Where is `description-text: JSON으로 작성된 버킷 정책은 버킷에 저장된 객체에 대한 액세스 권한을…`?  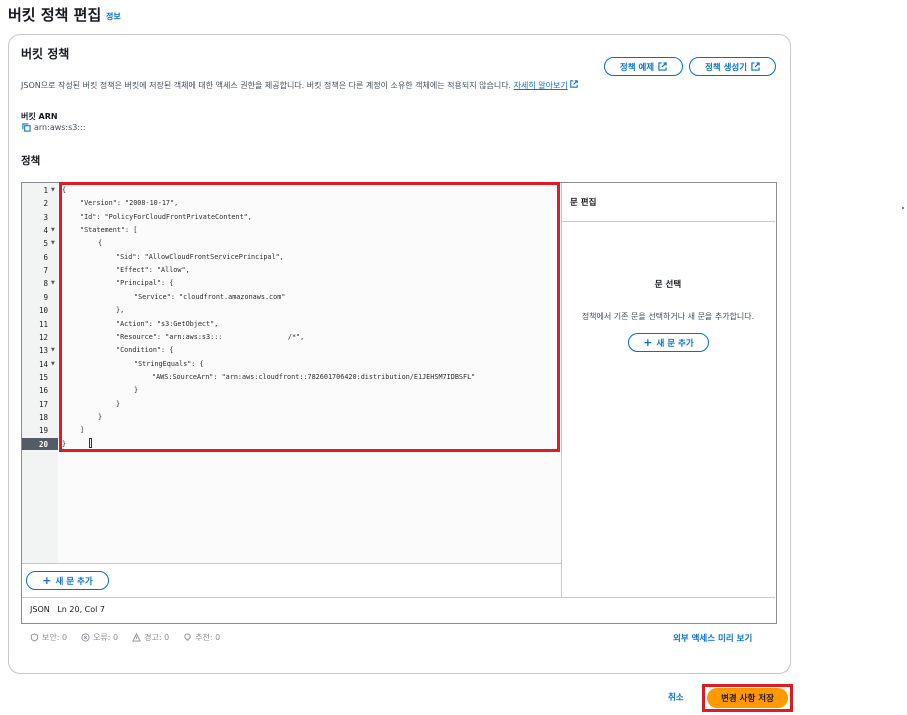
description-text: JSON으로 작성된 버킷 정책은 버킷에 저장된 객체에 대한 액세스 권한을… is located at coordinates (266, 85).